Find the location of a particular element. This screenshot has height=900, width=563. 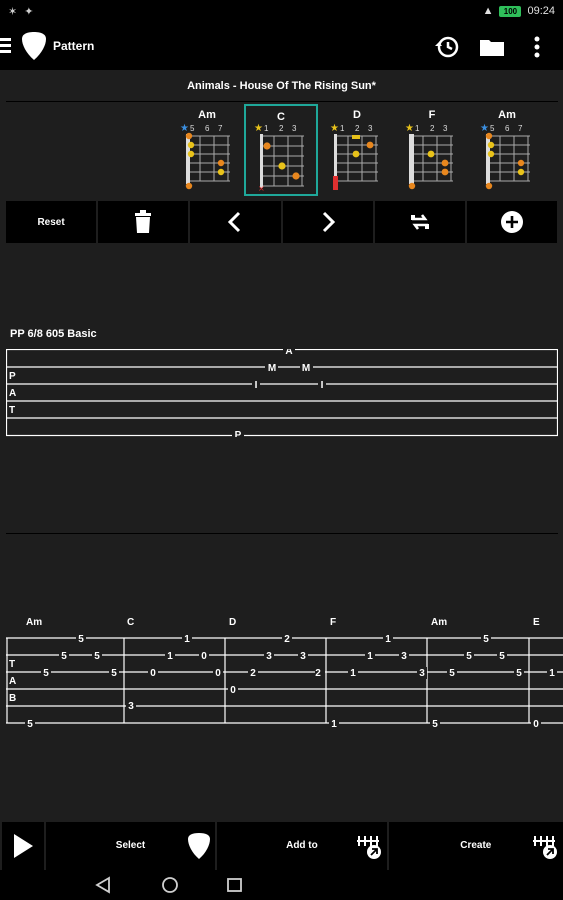

tab-label-t: T is located at coordinates (12, 664).